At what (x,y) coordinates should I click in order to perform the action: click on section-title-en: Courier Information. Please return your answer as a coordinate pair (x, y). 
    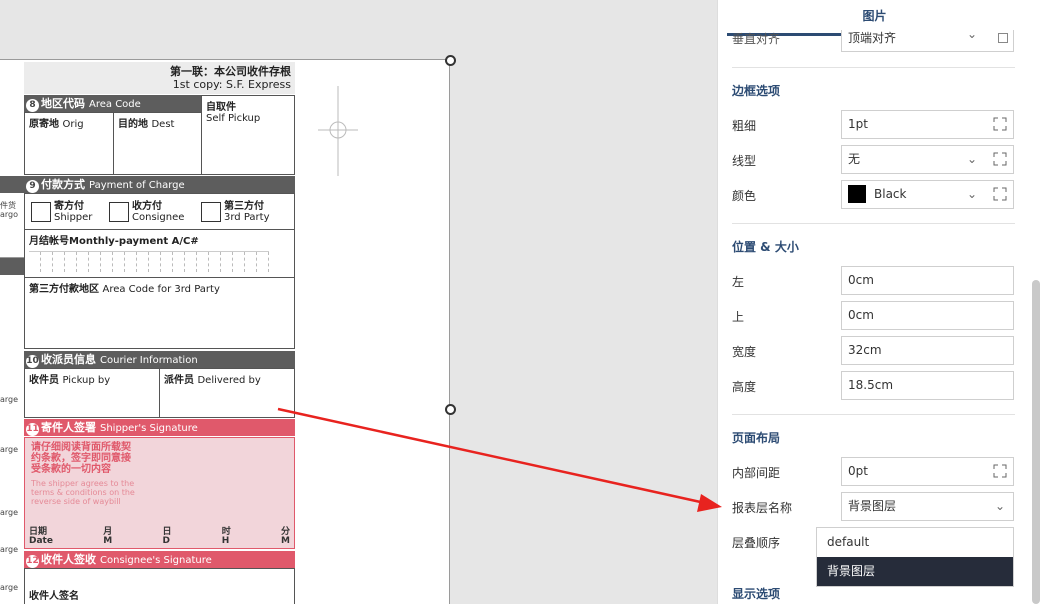
    Looking at the image, I should click on (149, 360).